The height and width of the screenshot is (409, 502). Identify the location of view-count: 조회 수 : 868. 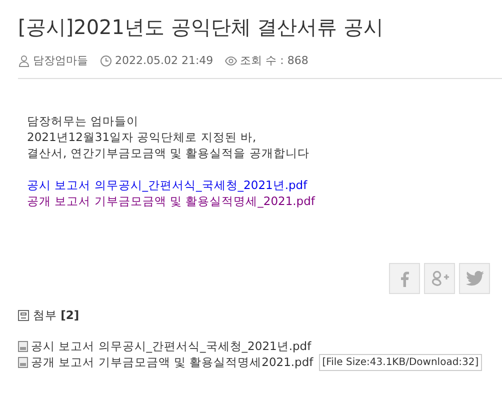
(274, 60).